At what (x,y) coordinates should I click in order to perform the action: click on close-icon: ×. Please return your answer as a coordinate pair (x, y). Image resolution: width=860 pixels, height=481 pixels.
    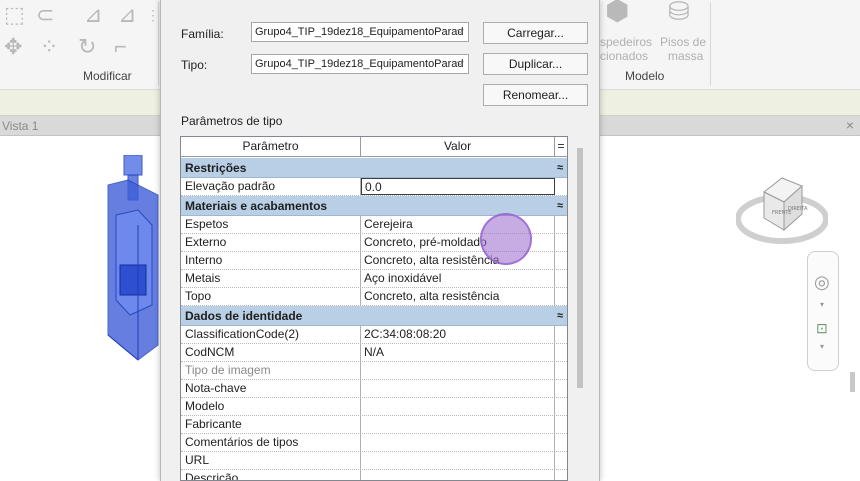
    Looking at the image, I should click on (850, 125).